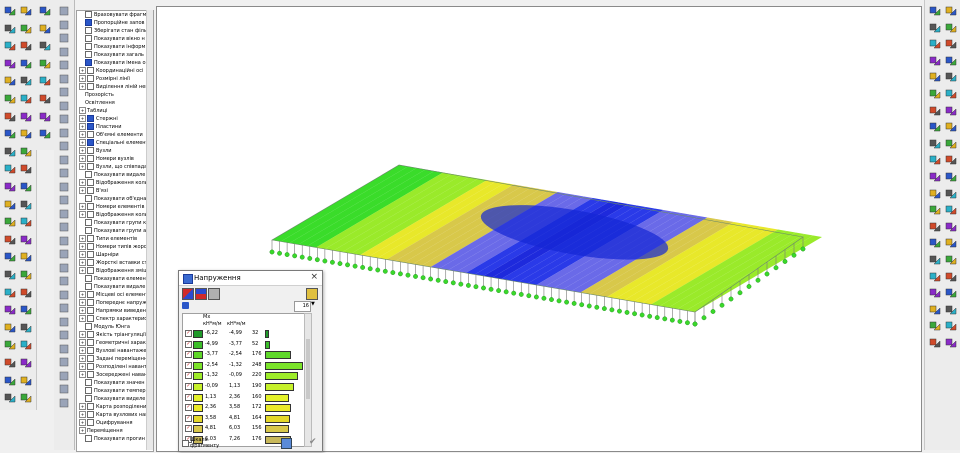 Image resolution: width=960 pixels, height=453 pixels. What do you see at coordinates (112, 335) in the screenshot?
I see `tree-item: + Якість тріангуляції` at bounding box center [112, 335].